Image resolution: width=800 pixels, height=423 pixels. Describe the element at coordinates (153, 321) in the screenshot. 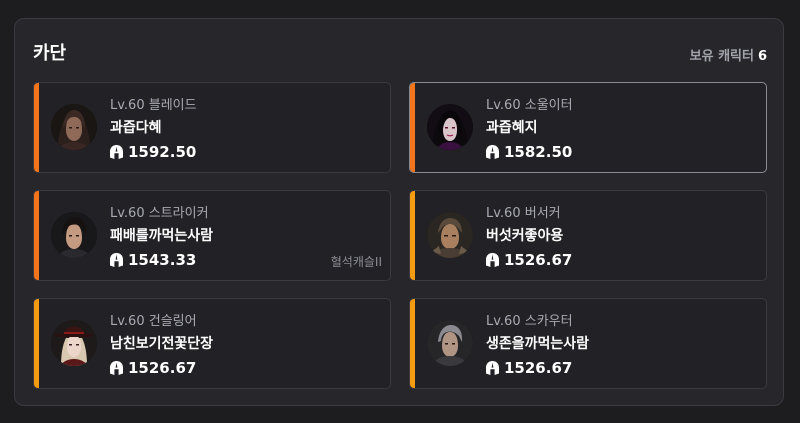

I see `character-level-class: Lv.60 건슬링어` at that location.